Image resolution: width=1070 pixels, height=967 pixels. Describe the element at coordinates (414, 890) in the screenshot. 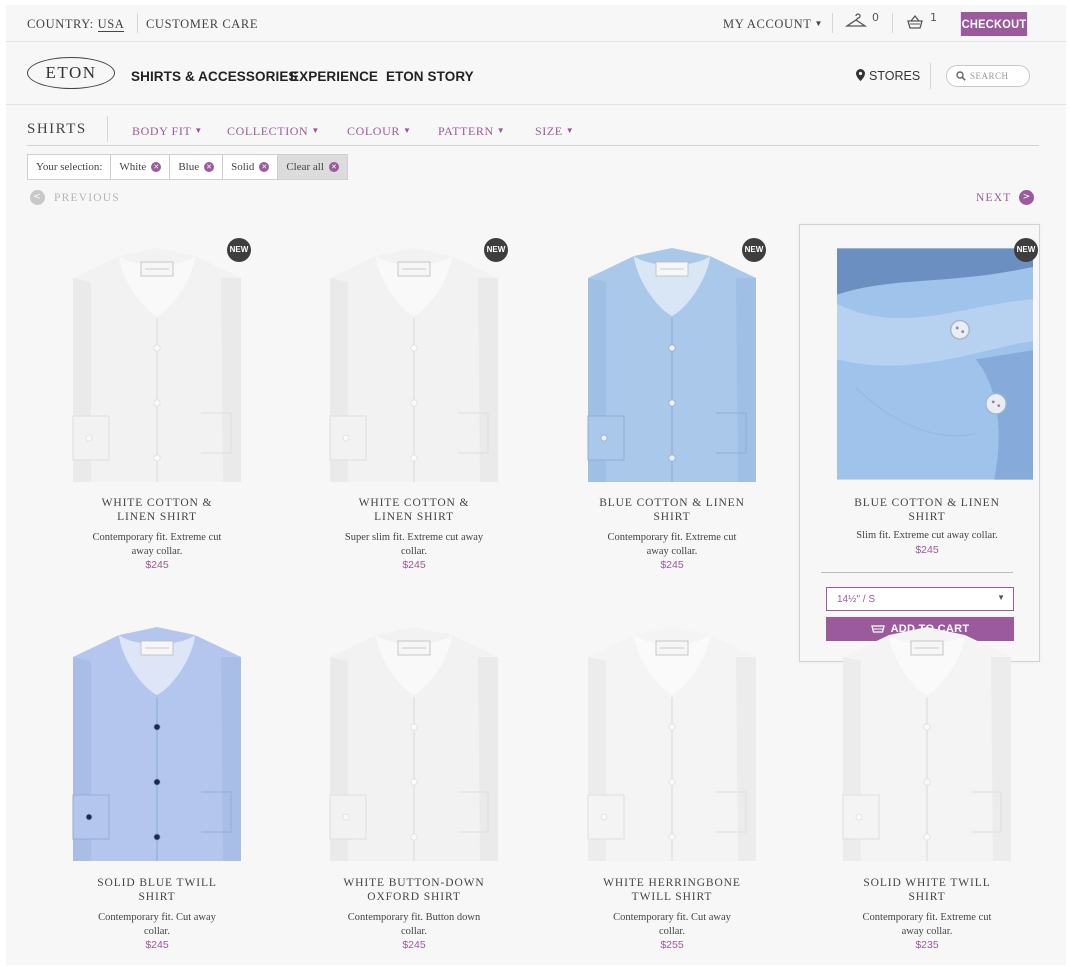

I see `product-name: WHITE BUTTON-DOWN OXFORD SHIRT` at that location.